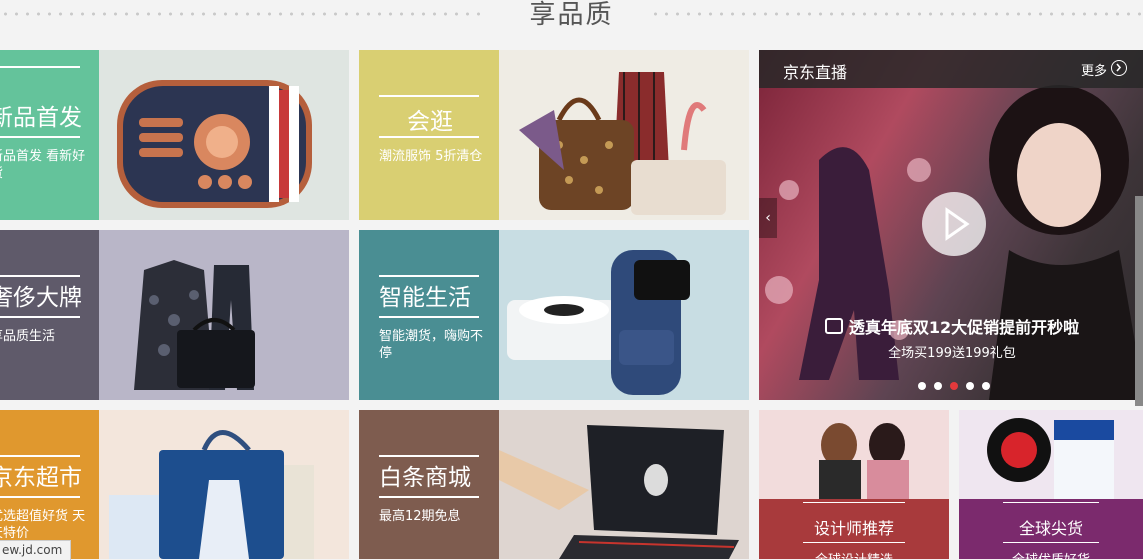  What do you see at coordinates (1051, 484) in the screenshot?
I see `tile-global: 全球尖货 全球优质好货` at bounding box center [1051, 484].